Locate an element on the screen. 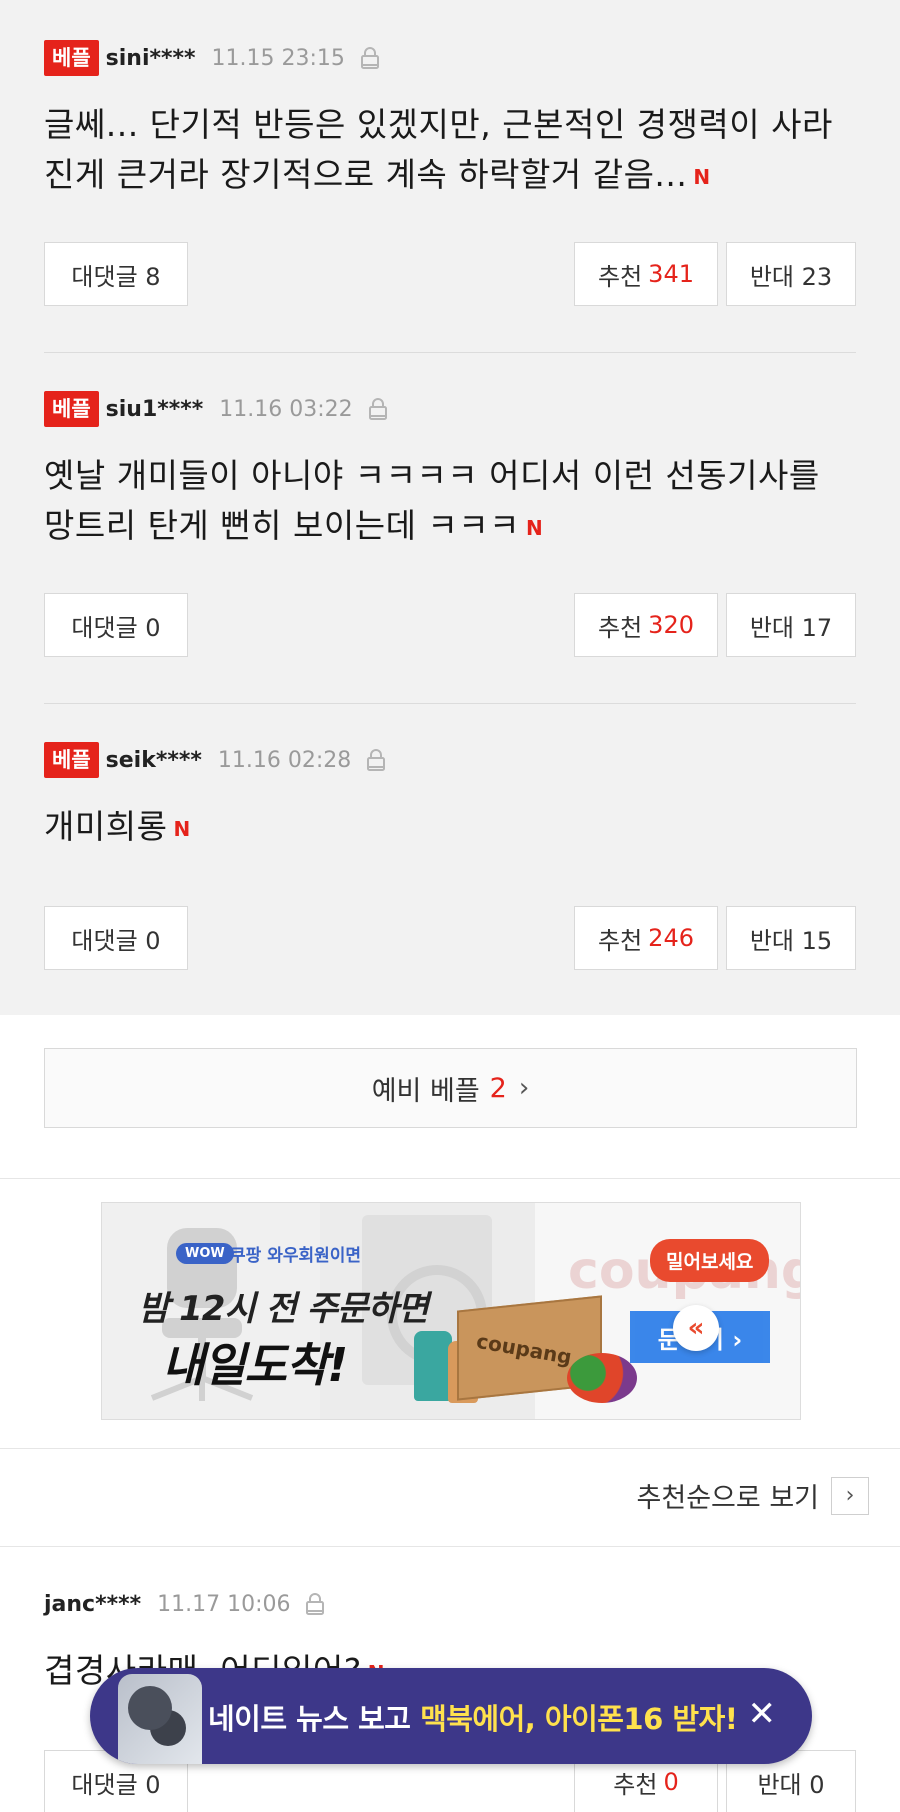 Image resolution: width=900 pixels, height=1812 pixels. comment-time: 11.16 02:28 is located at coordinates (284, 760).